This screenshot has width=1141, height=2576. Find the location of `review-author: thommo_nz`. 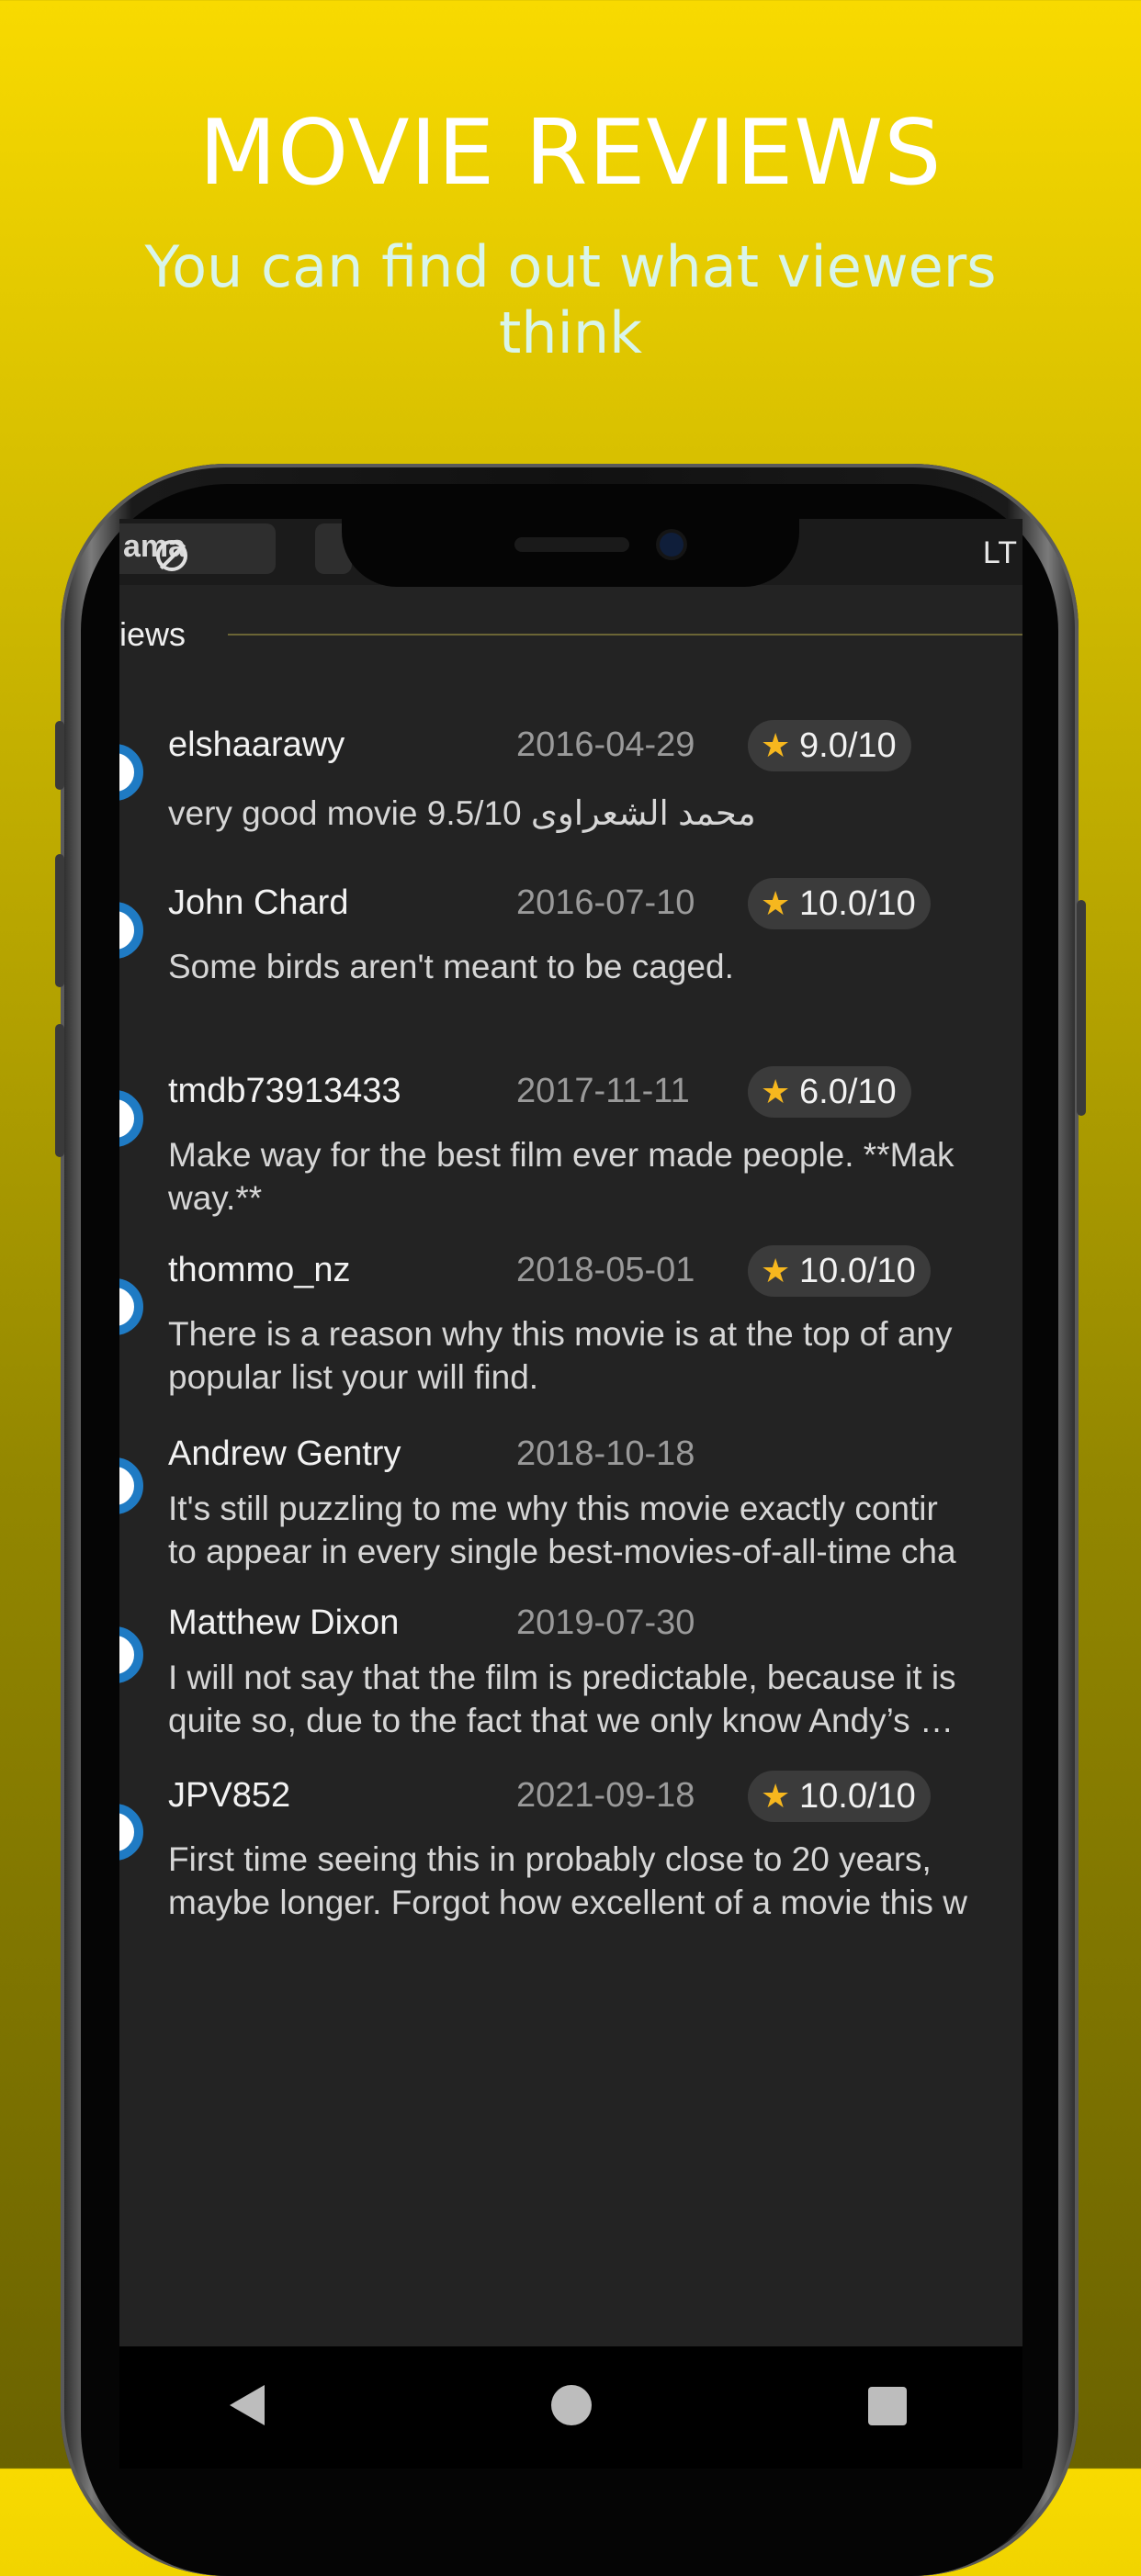

review-author: thommo_nz is located at coordinates (259, 1270).